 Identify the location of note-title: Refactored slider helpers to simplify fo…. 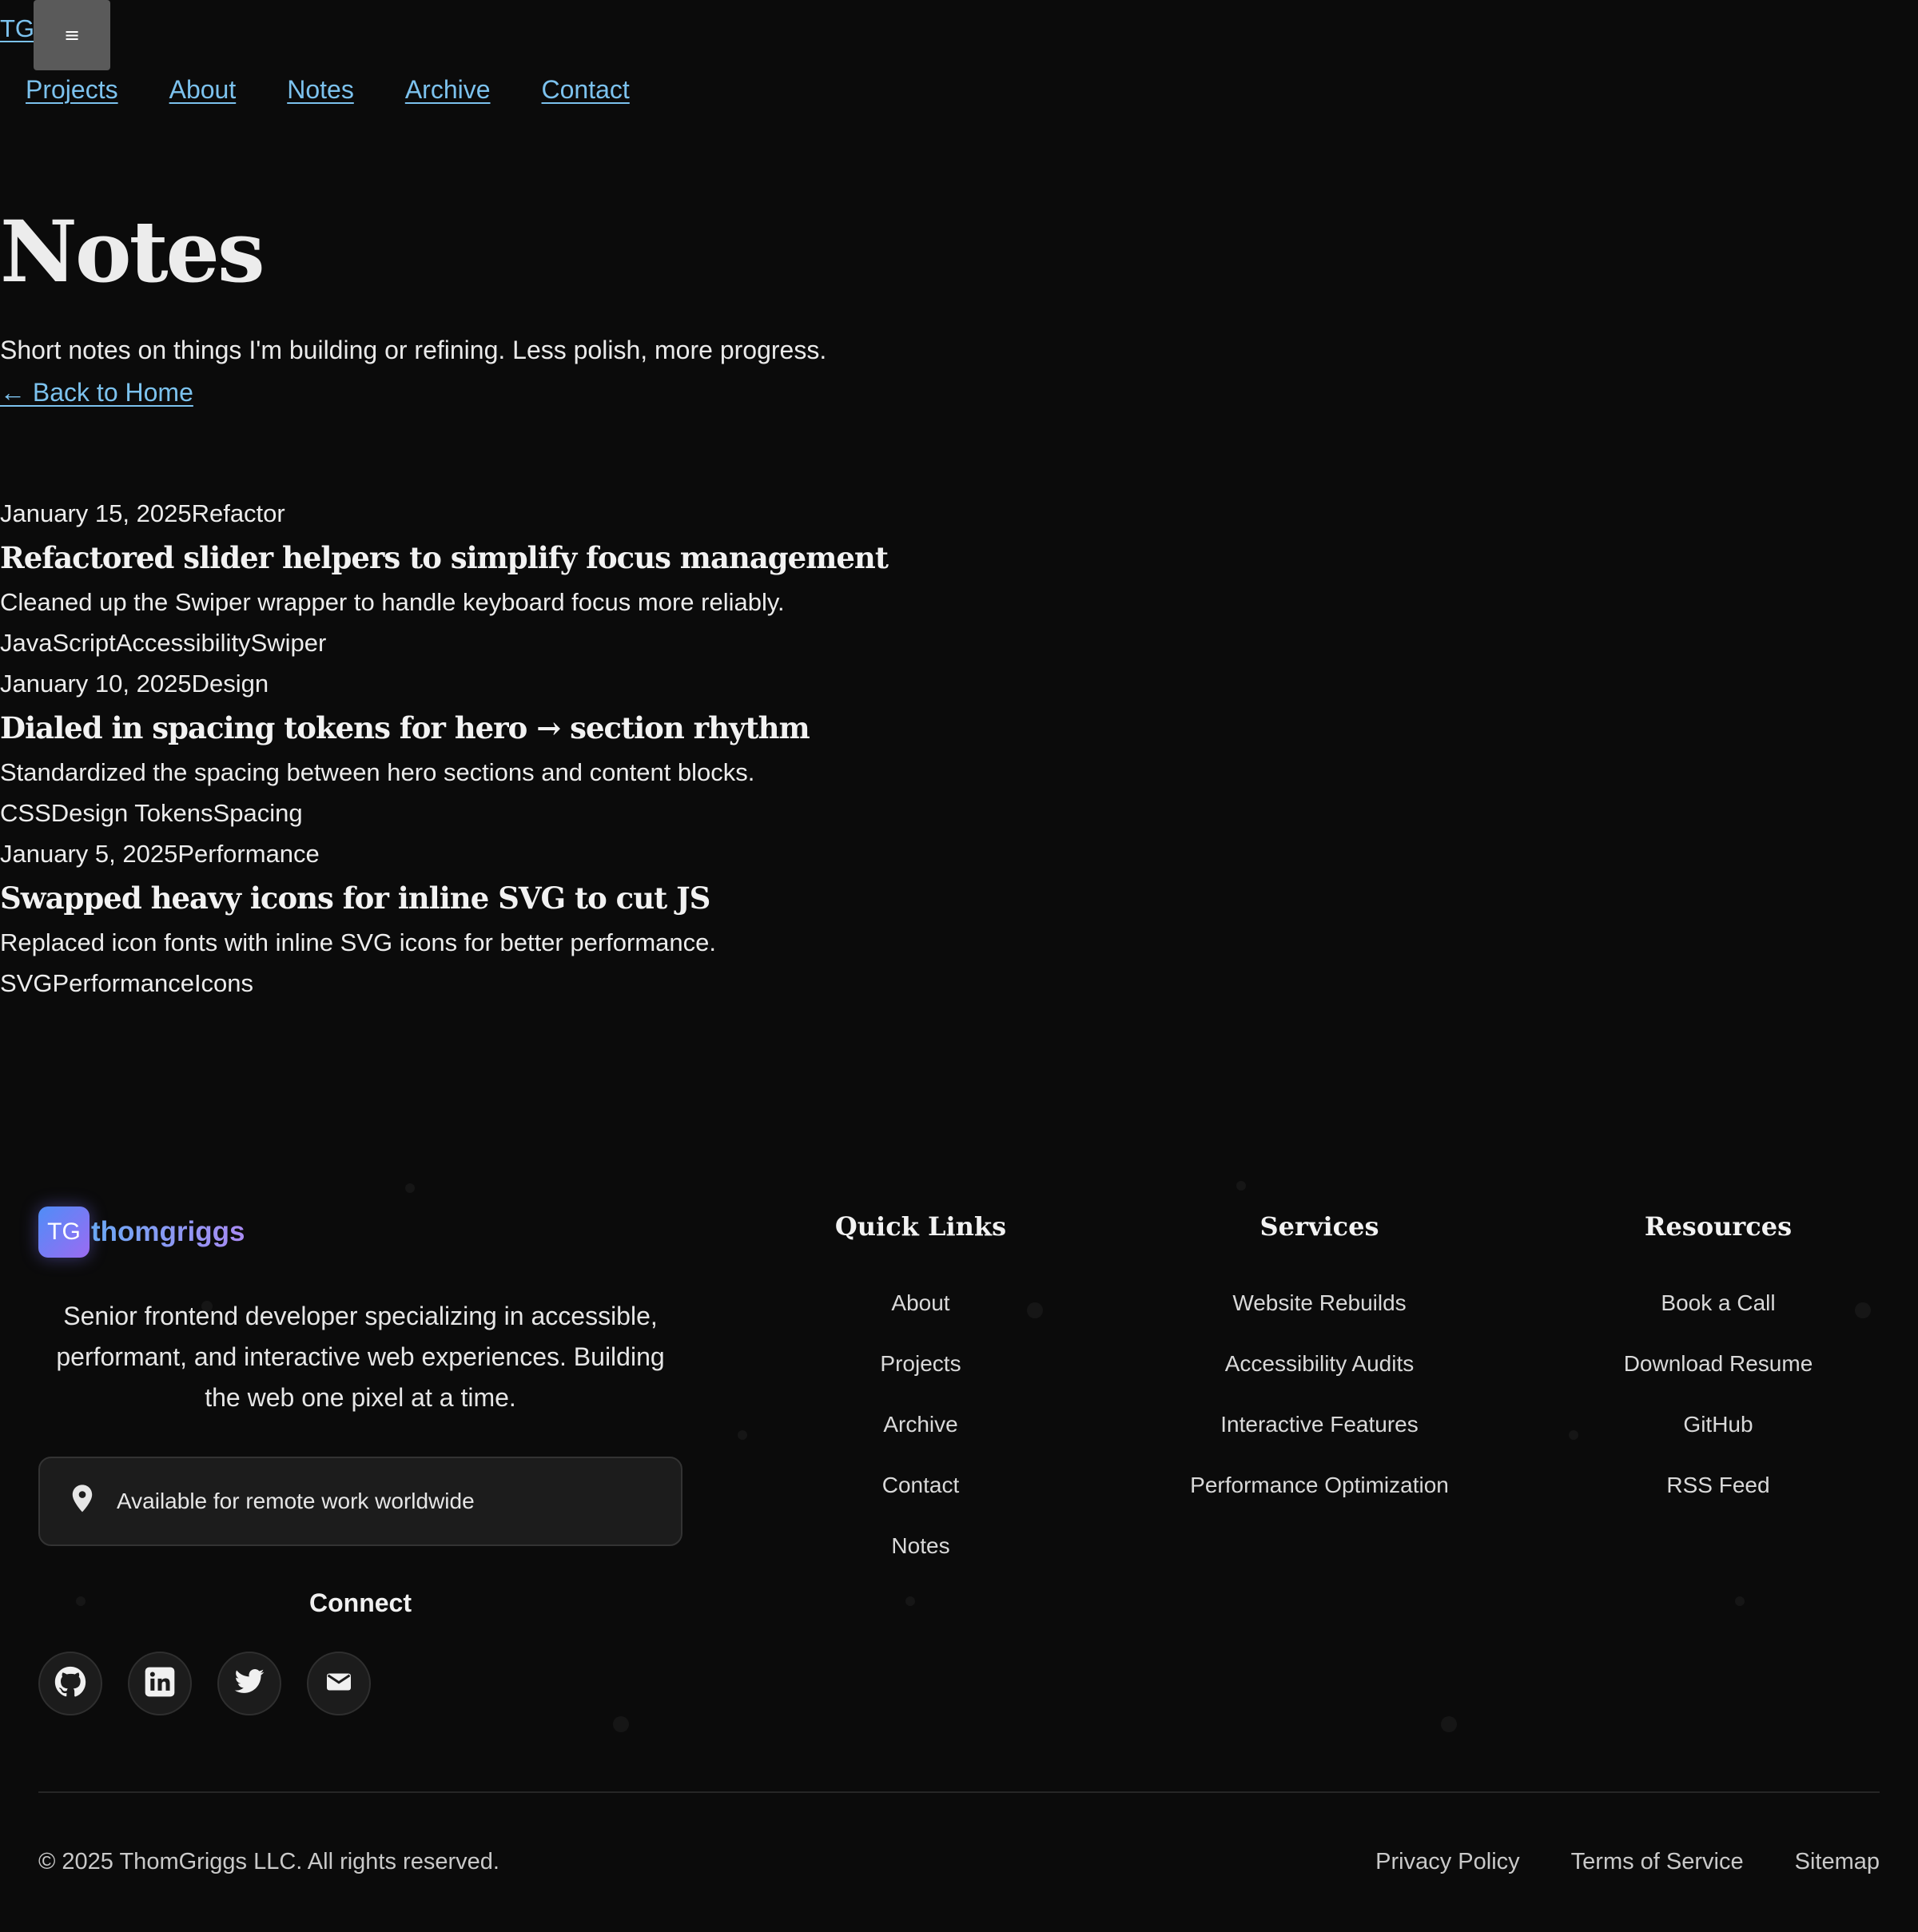
(444, 557).